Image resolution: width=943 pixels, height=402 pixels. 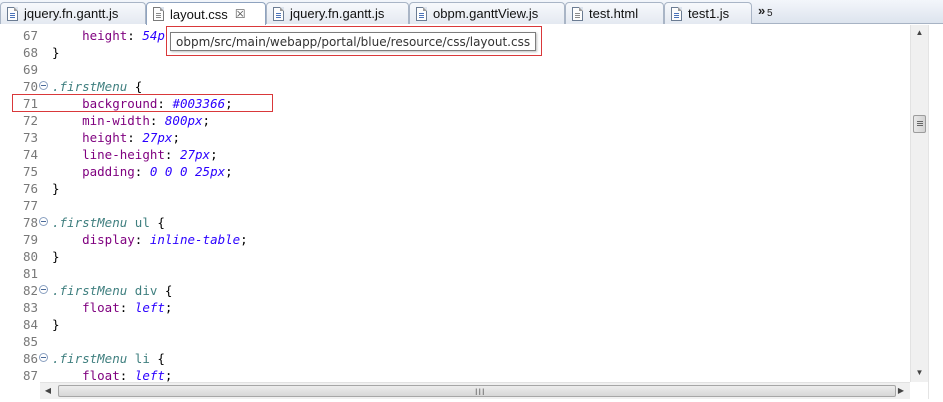 I want to click on code-line: 76}, so click(x=455, y=188).